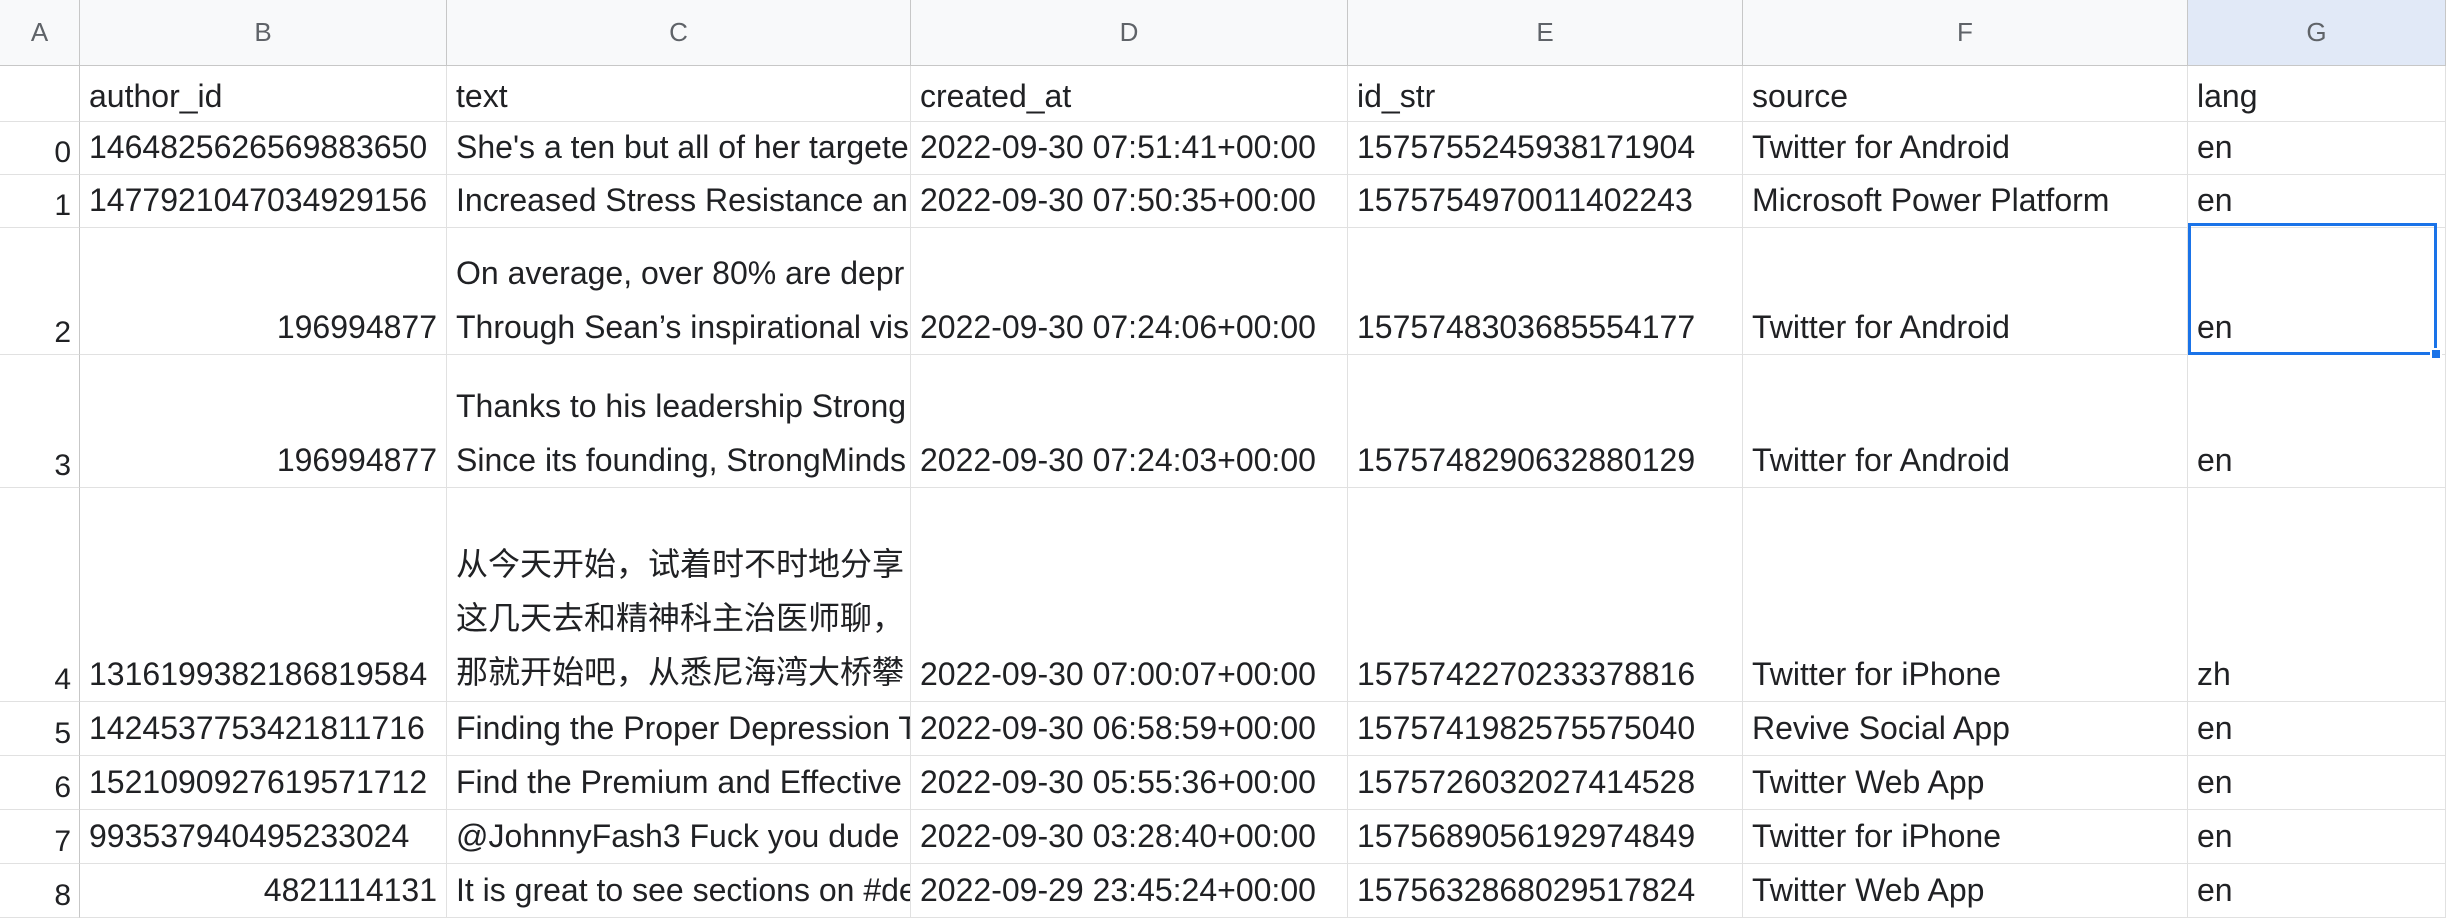  Describe the element at coordinates (1545, 291) in the screenshot. I see `cell-id-str: 1575748303685554177` at that location.